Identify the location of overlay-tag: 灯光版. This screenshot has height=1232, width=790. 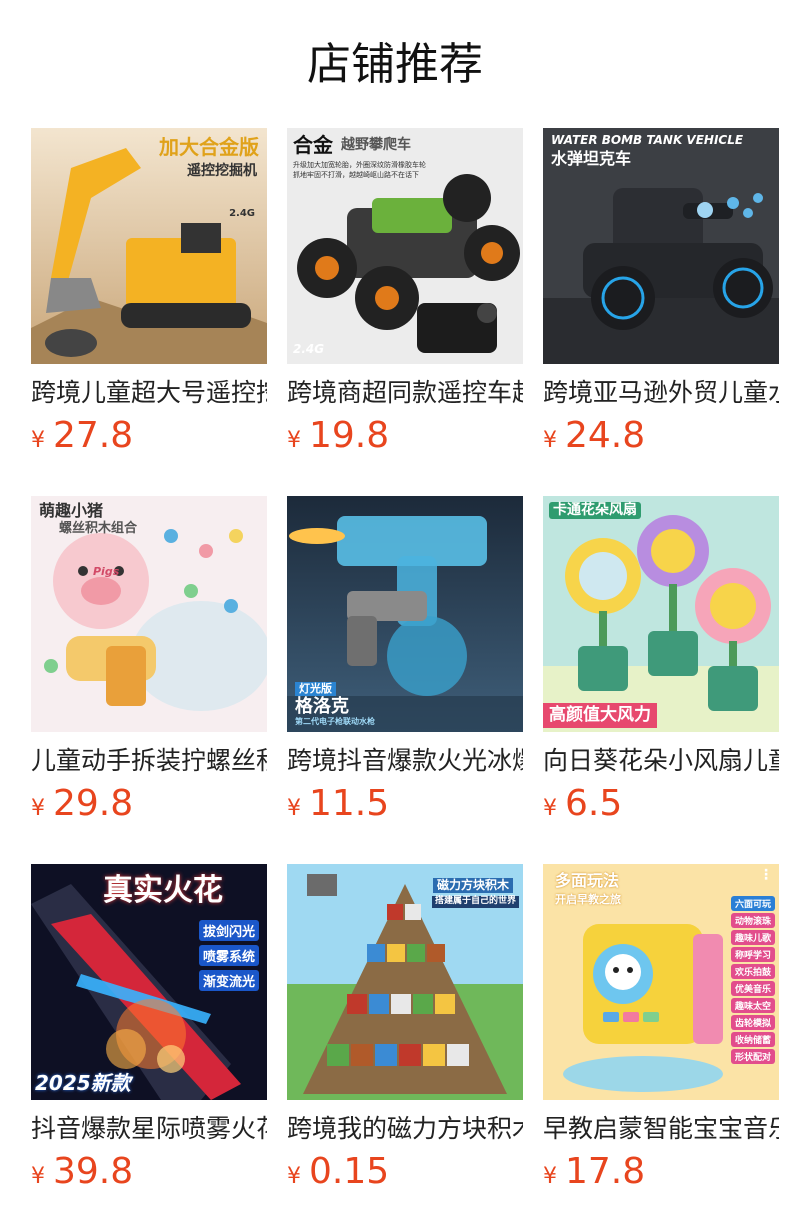
(315, 689).